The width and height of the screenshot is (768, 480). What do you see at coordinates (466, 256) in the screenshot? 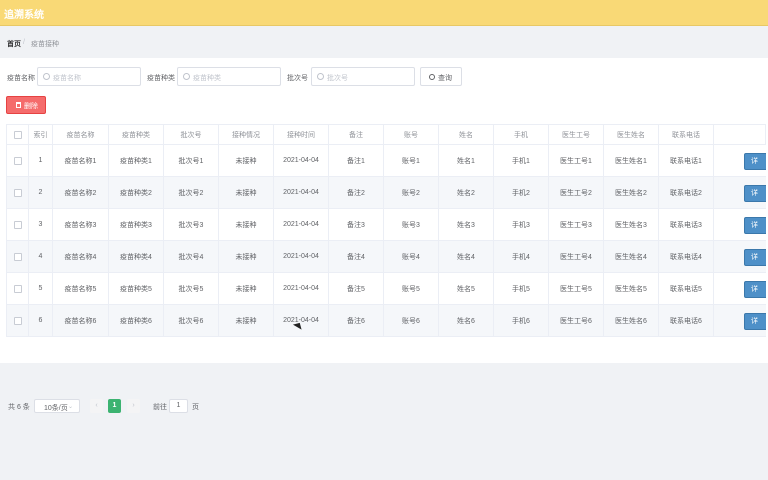
I see `table-cell: 姓名4` at bounding box center [466, 256].